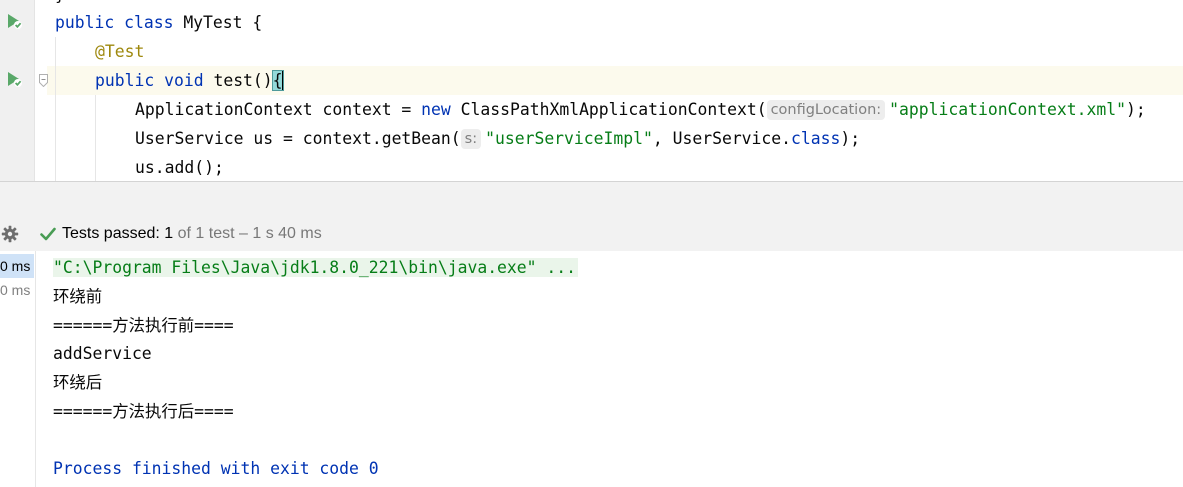 This screenshot has height=487, width=1183. Describe the element at coordinates (41, 90) in the screenshot. I see `fold-column` at that location.